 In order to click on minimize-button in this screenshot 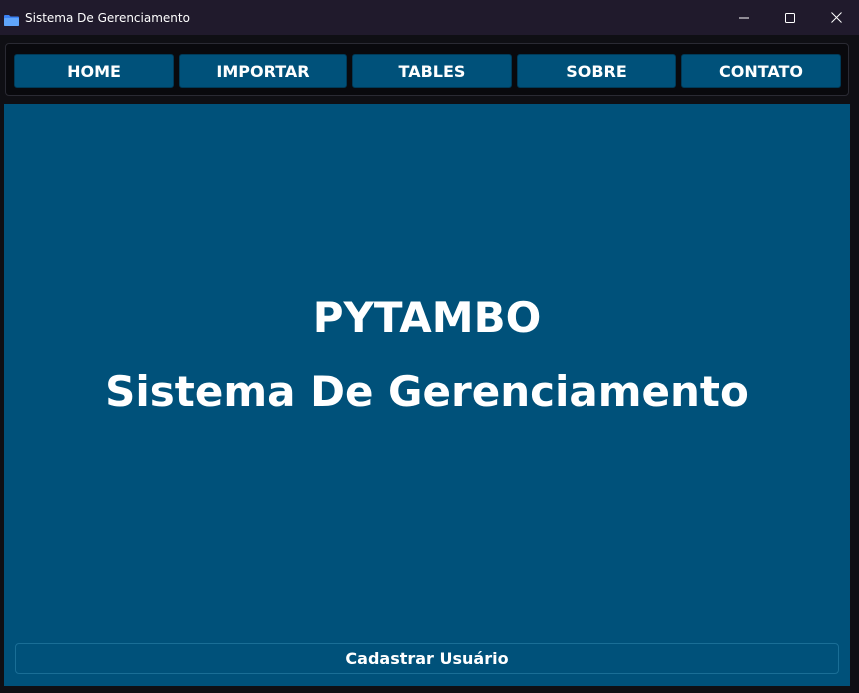, I will do `click(744, 17)`.